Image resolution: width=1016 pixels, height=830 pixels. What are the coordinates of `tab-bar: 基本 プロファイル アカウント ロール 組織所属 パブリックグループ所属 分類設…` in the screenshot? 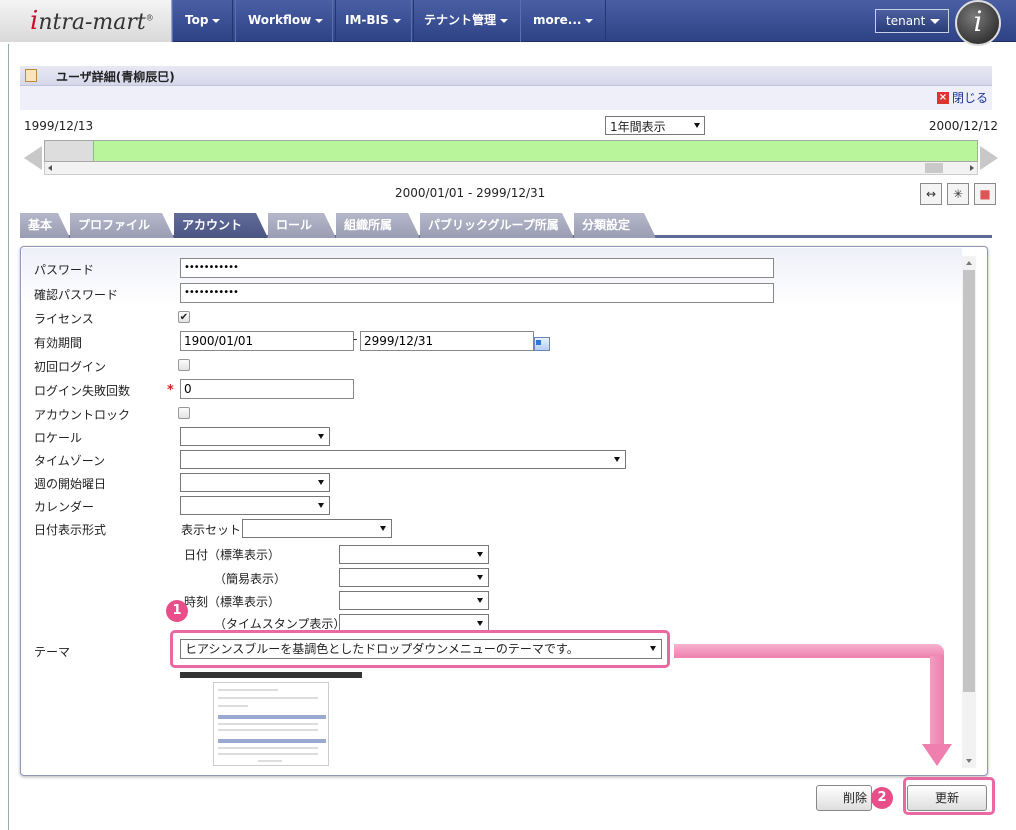 It's located at (506, 225).